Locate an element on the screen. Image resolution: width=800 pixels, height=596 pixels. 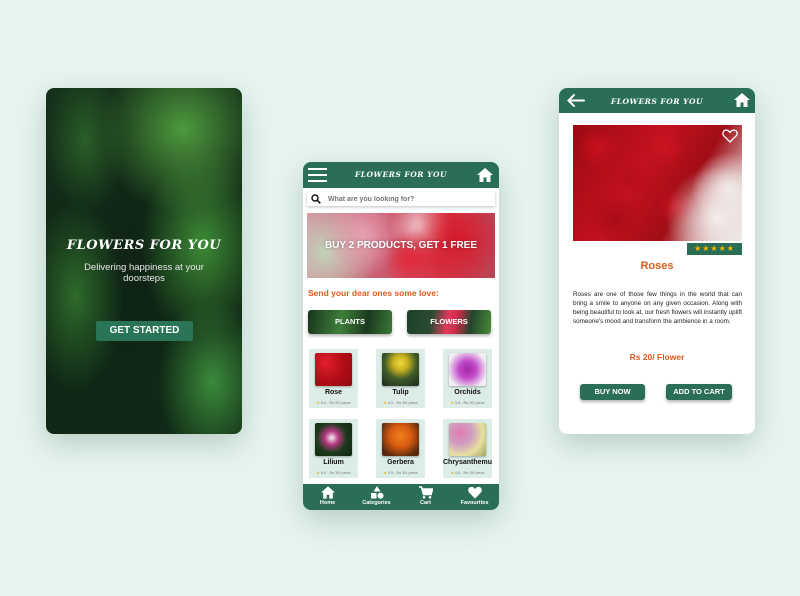
search-bar is located at coordinates (401, 199).